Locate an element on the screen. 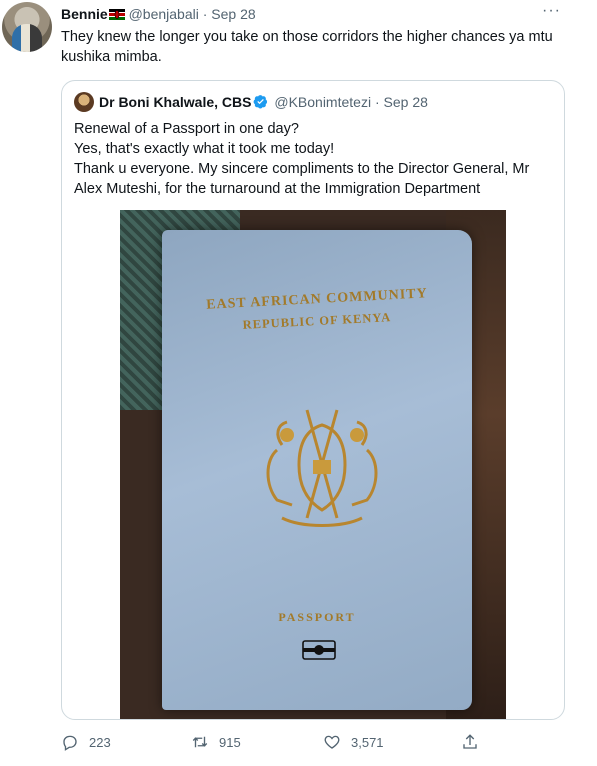 The image size is (597, 766). quoted-line-1: Renewal of a Passport in one day? is located at coordinates (186, 129).